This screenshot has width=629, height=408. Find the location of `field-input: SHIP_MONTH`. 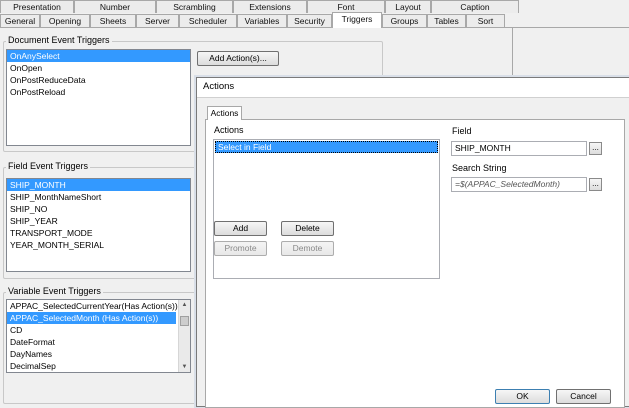

field-input: SHIP_MONTH is located at coordinates (519, 148).